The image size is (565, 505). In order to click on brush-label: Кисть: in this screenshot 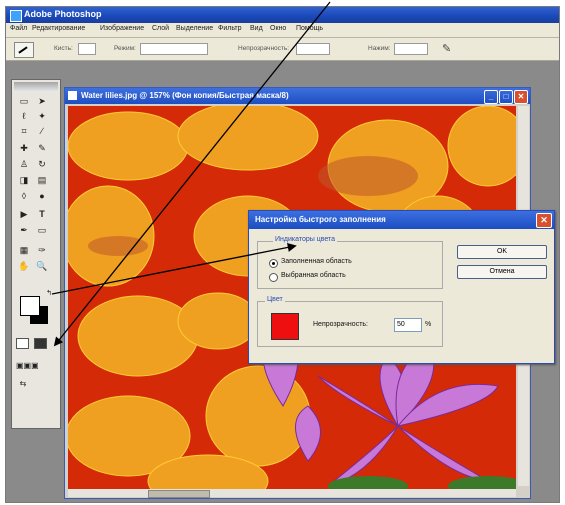, I will do `click(63, 48)`.